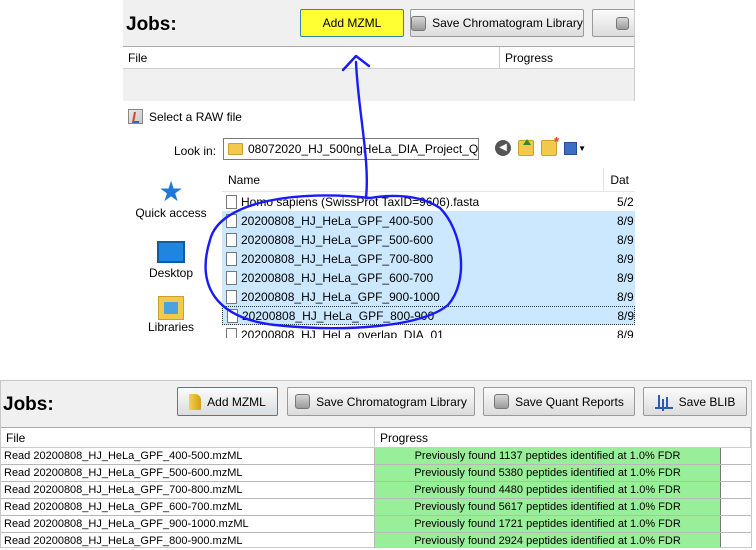 Image resolution: width=756 pixels, height=550 pixels. What do you see at coordinates (625, 201) in the screenshot?
I see `file-date: 5/2` at bounding box center [625, 201].